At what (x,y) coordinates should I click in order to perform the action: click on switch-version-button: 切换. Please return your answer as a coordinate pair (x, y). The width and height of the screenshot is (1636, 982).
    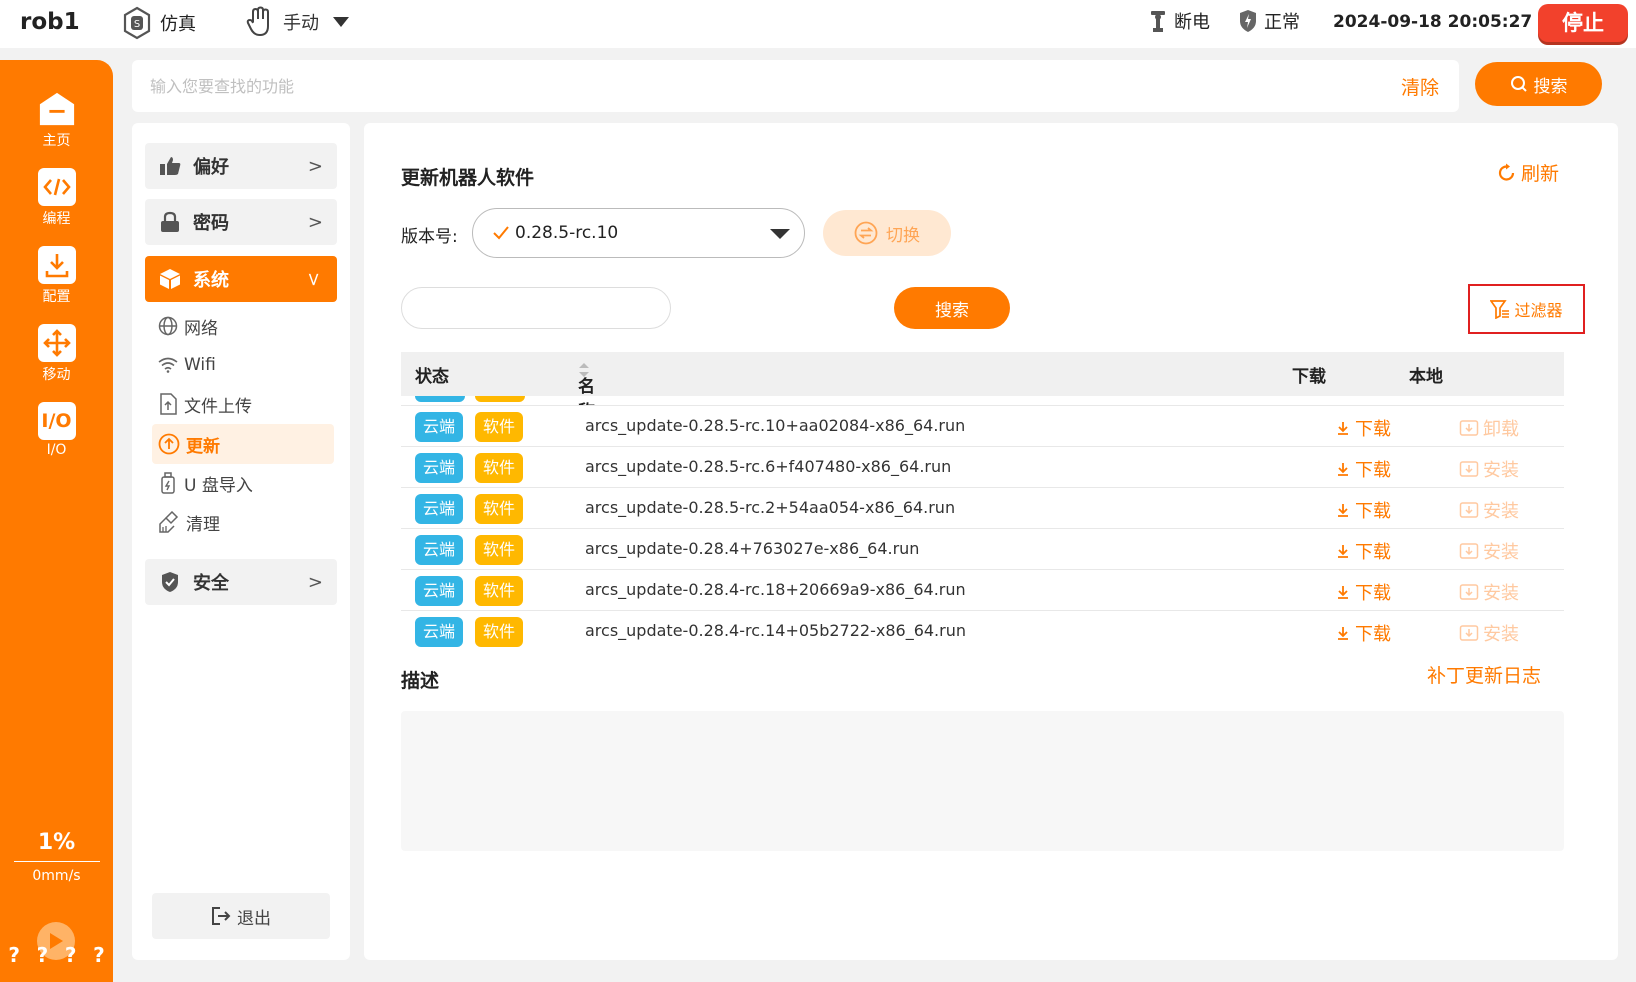
    Looking at the image, I should click on (887, 233).